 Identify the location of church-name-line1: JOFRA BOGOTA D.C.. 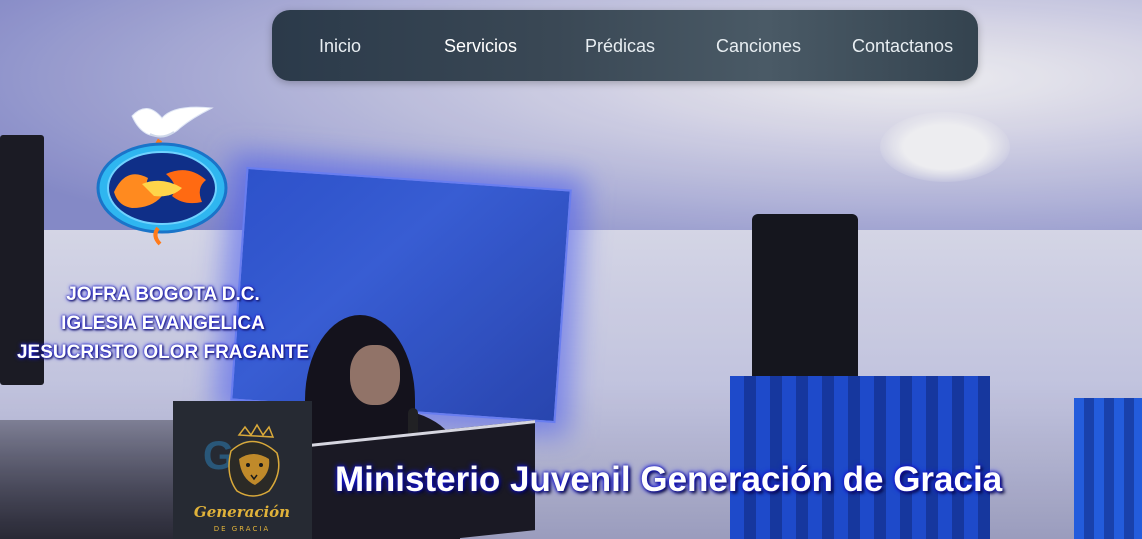
(163, 294).